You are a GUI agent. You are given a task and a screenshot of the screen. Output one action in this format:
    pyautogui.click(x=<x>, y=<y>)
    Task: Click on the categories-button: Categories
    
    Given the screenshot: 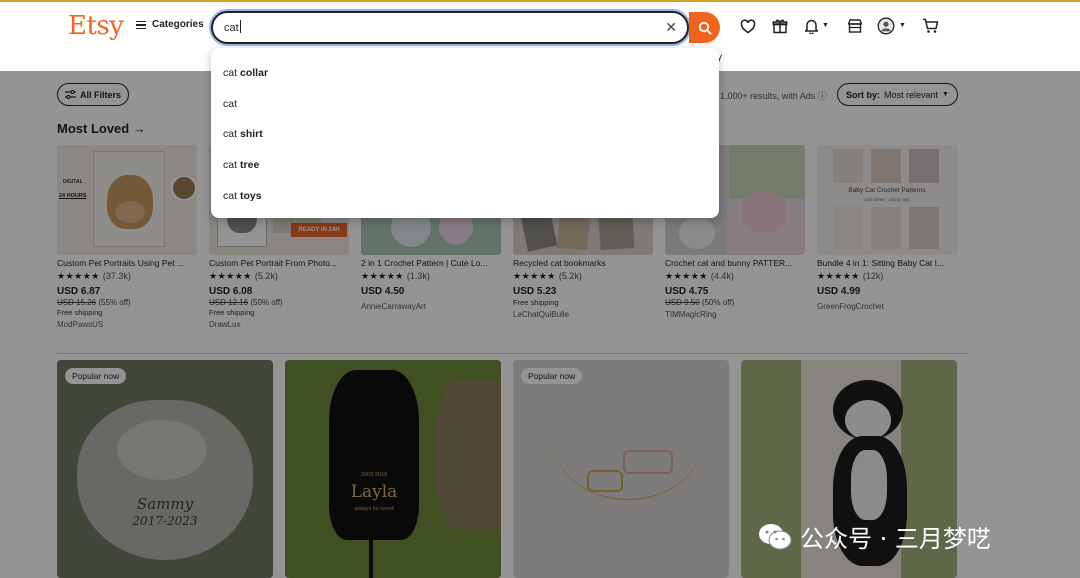 What is the action you would take?
    pyautogui.click(x=170, y=24)
    